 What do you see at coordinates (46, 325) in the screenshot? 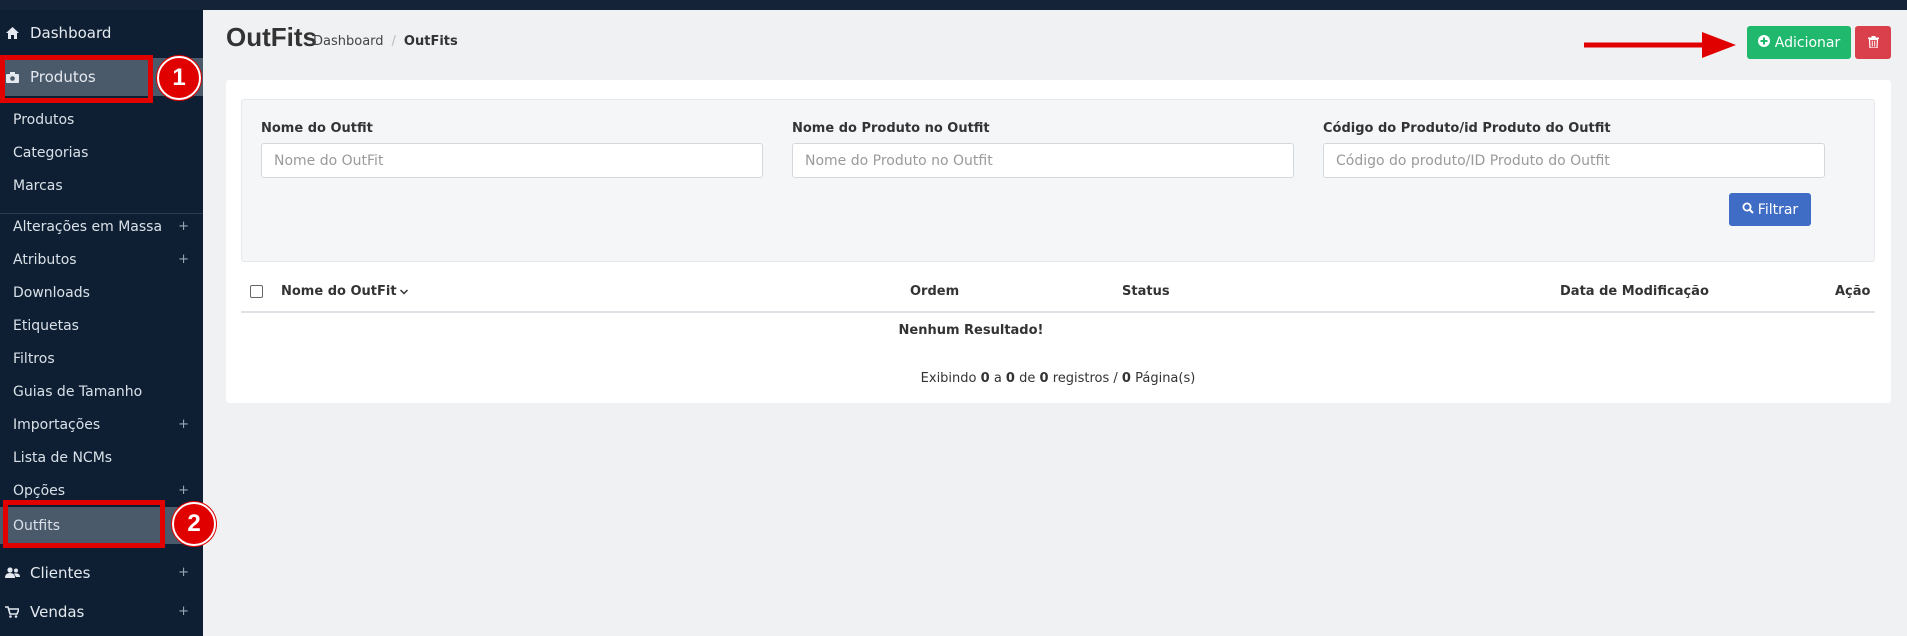
I see `sub-label: Etiquetas` at bounding box center [46, 325].